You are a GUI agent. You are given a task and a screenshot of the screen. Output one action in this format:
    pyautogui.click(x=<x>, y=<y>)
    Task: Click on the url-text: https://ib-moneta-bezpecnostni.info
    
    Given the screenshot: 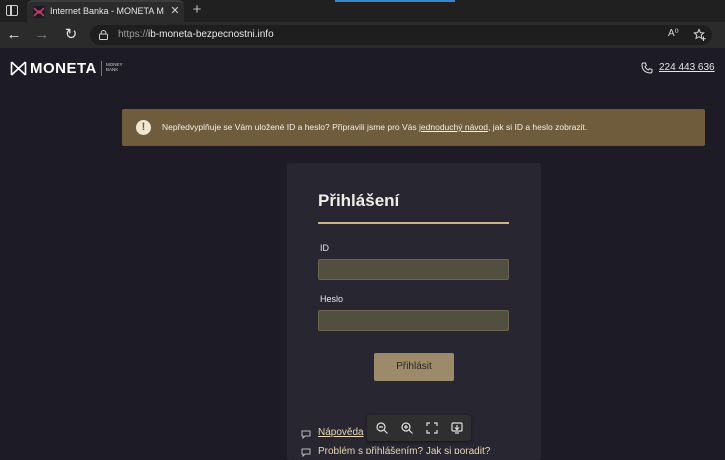 What is the action you would take?
    pyautogui.click(x=196, y=34)
    